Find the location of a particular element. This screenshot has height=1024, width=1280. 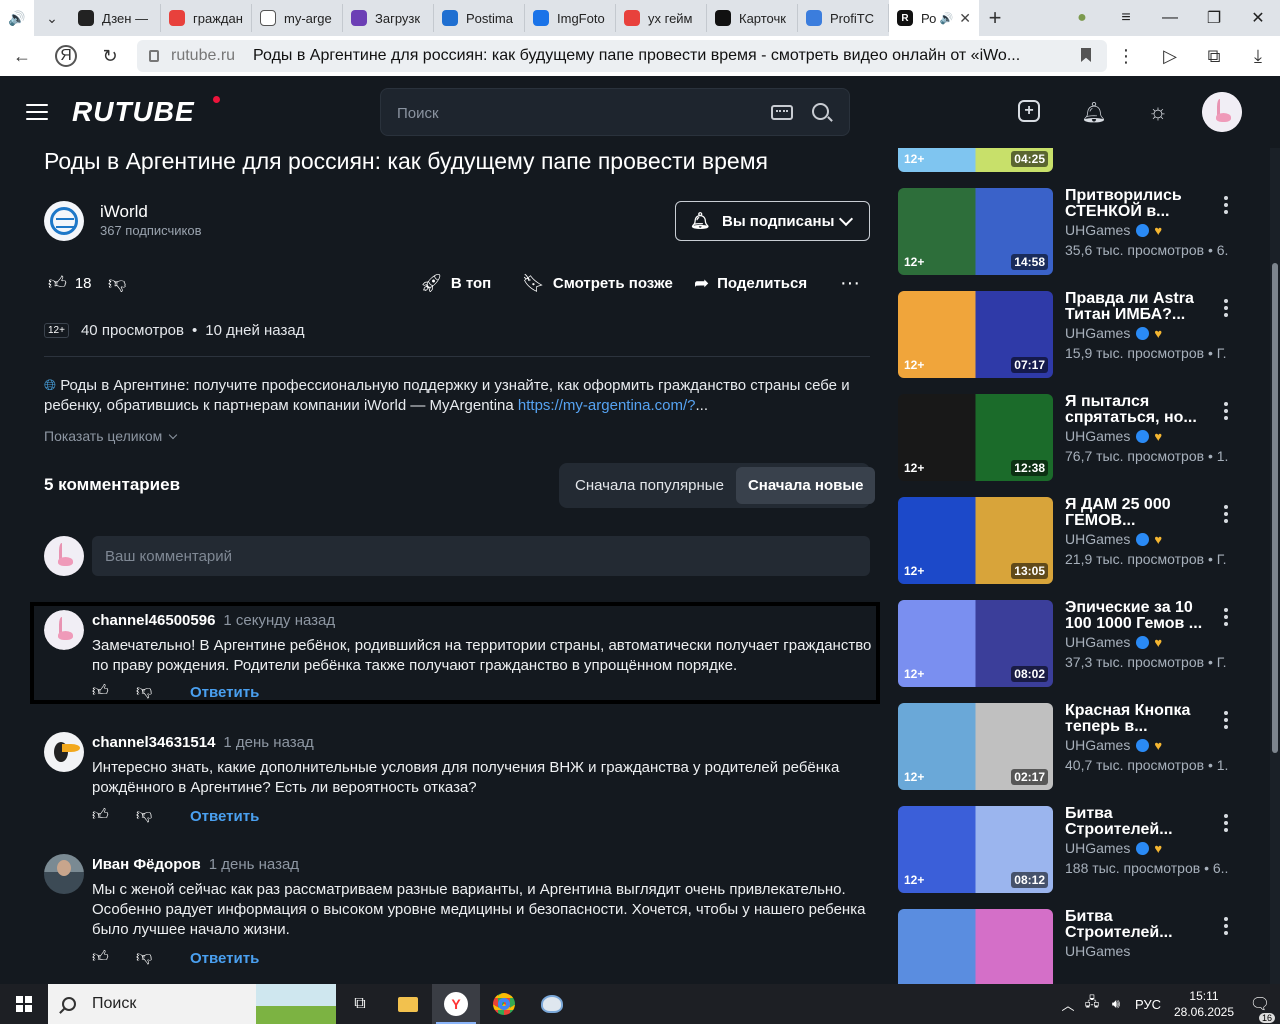

paint-icon is located at coordinates (552, 1004).